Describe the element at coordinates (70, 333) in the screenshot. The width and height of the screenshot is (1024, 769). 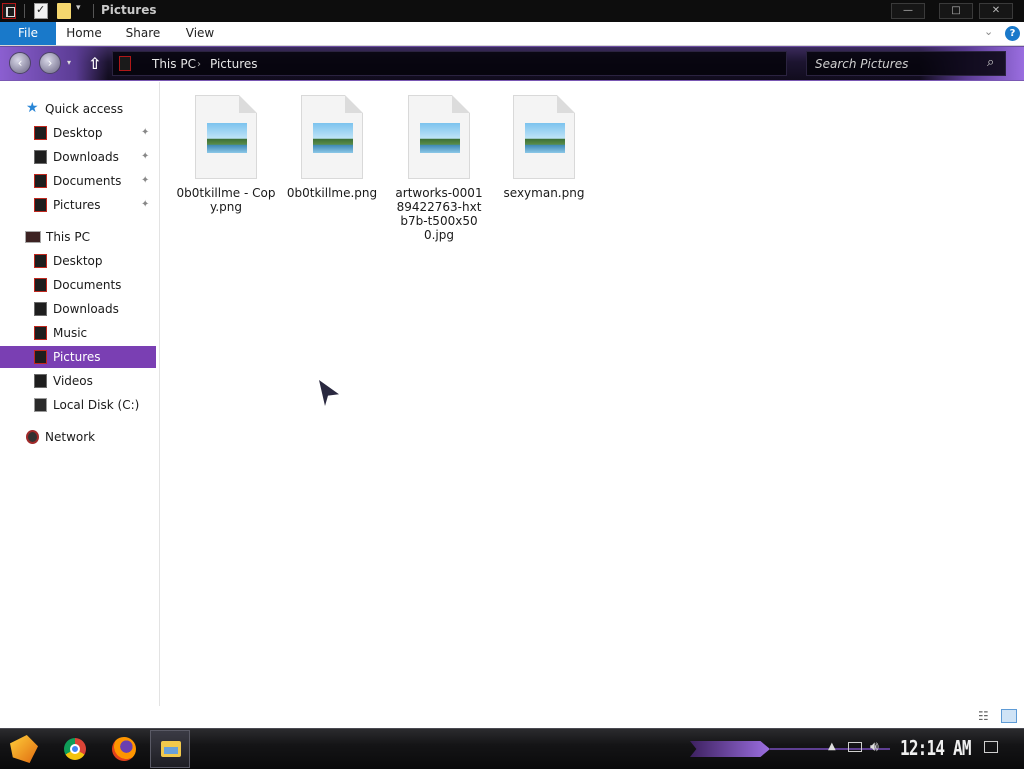
I see `sidebar-item-label: Music` at that location.